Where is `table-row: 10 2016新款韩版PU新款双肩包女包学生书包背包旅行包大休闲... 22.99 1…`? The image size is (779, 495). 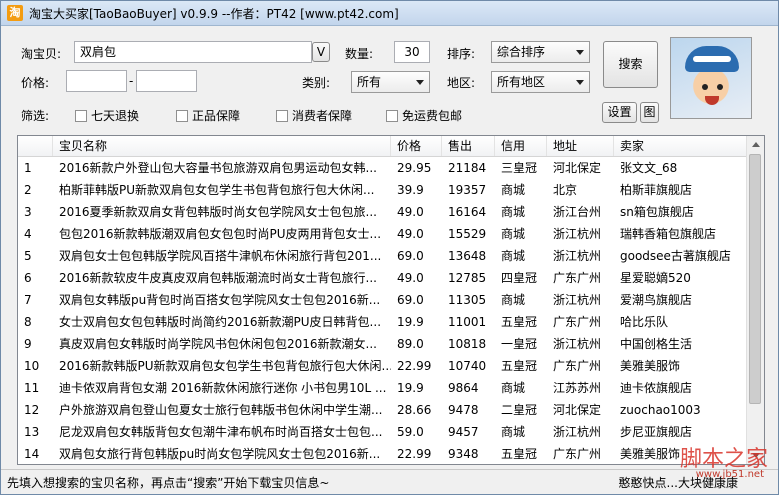
table-row: 10 2016新款韩版PU新款双肩包女包学生书包背包旅行包大休闲... 22.99 1… is located at coordinates (383, 366).